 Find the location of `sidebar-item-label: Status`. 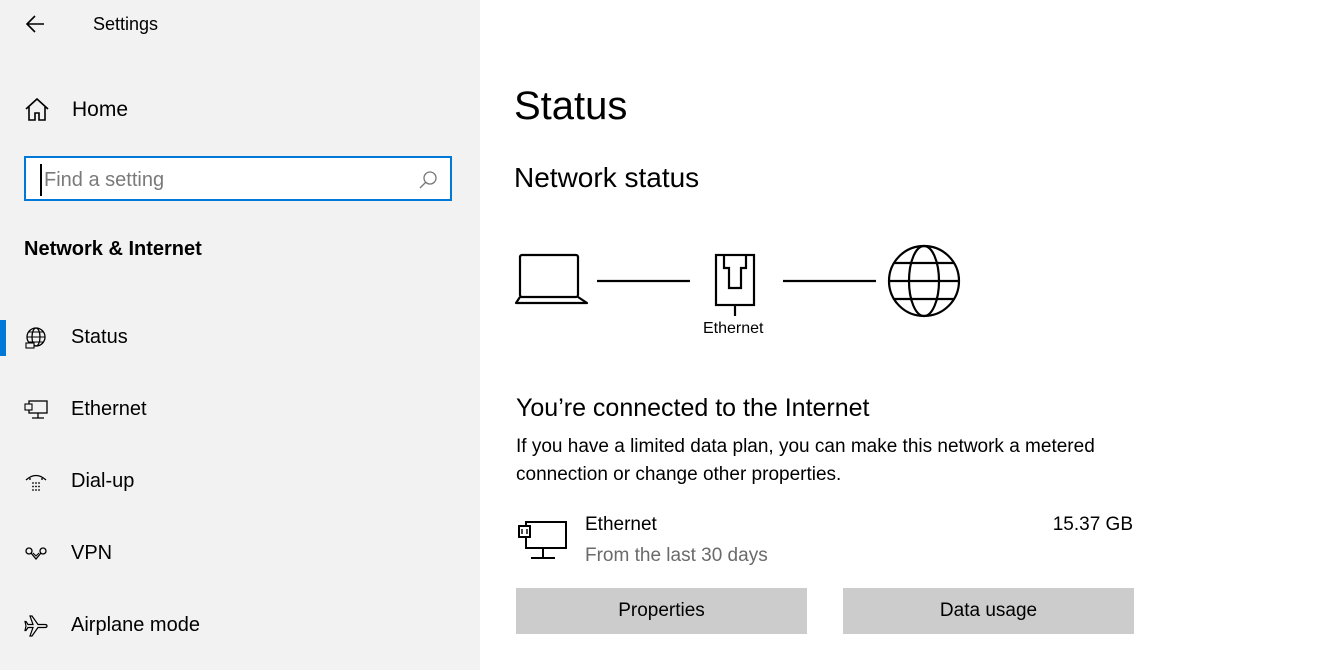

sidebar-item-label: Status is located at coordinates (99, 337).